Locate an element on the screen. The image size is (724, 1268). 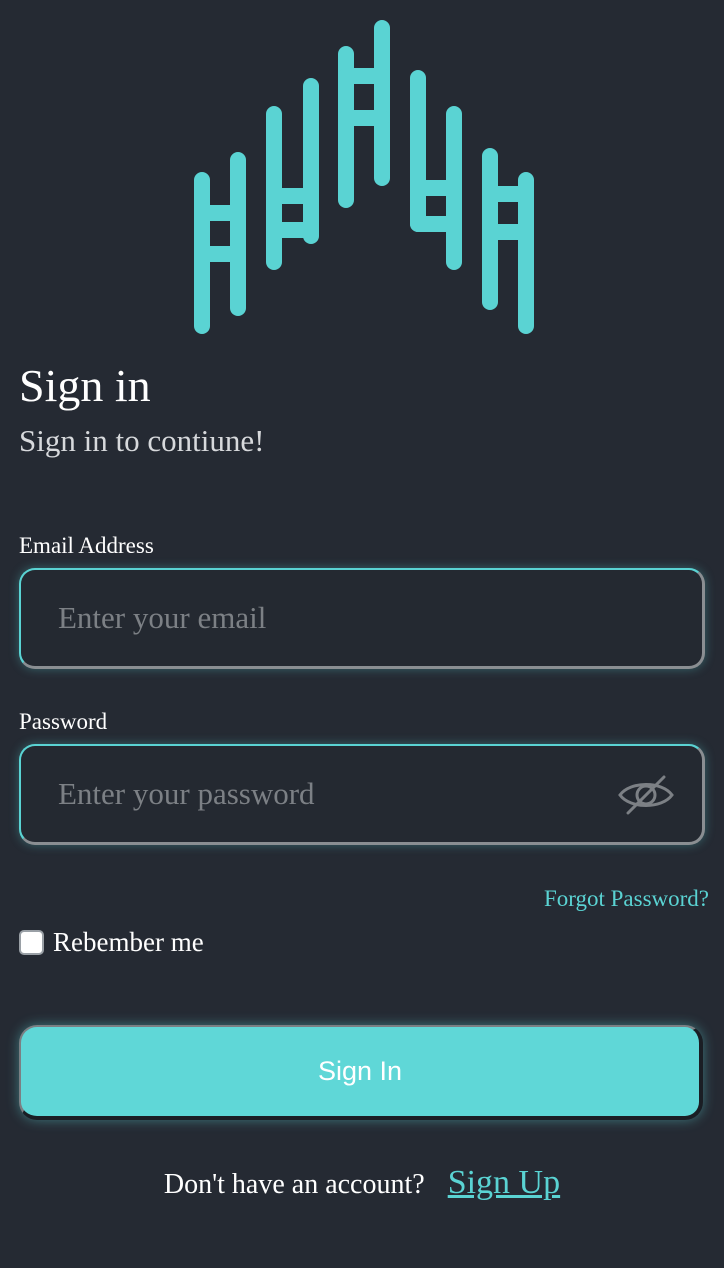
password-field-container is located at coordinates (362, 794).